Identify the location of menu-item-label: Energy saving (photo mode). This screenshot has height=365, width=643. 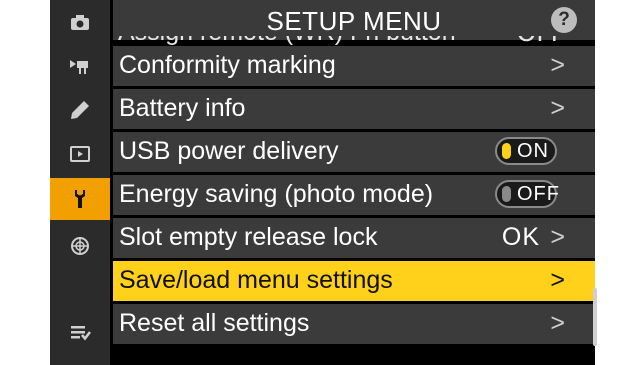
(276, 194).